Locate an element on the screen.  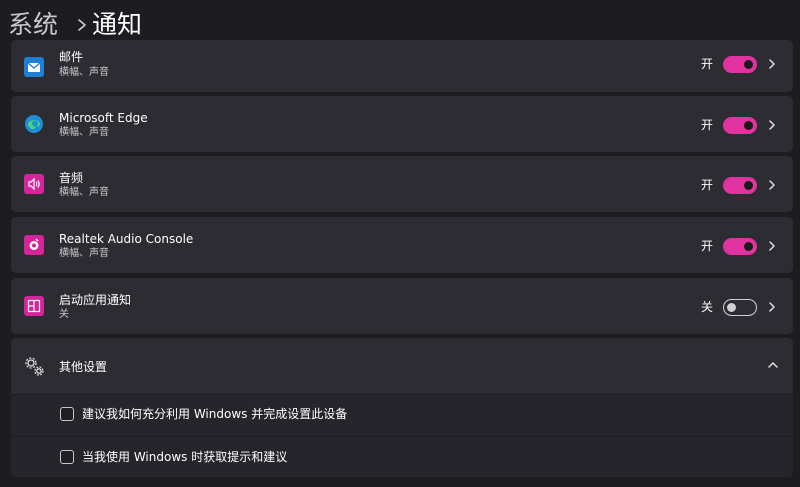
breadcrumb-parent: 系统 is located at coordinates (33, 25).